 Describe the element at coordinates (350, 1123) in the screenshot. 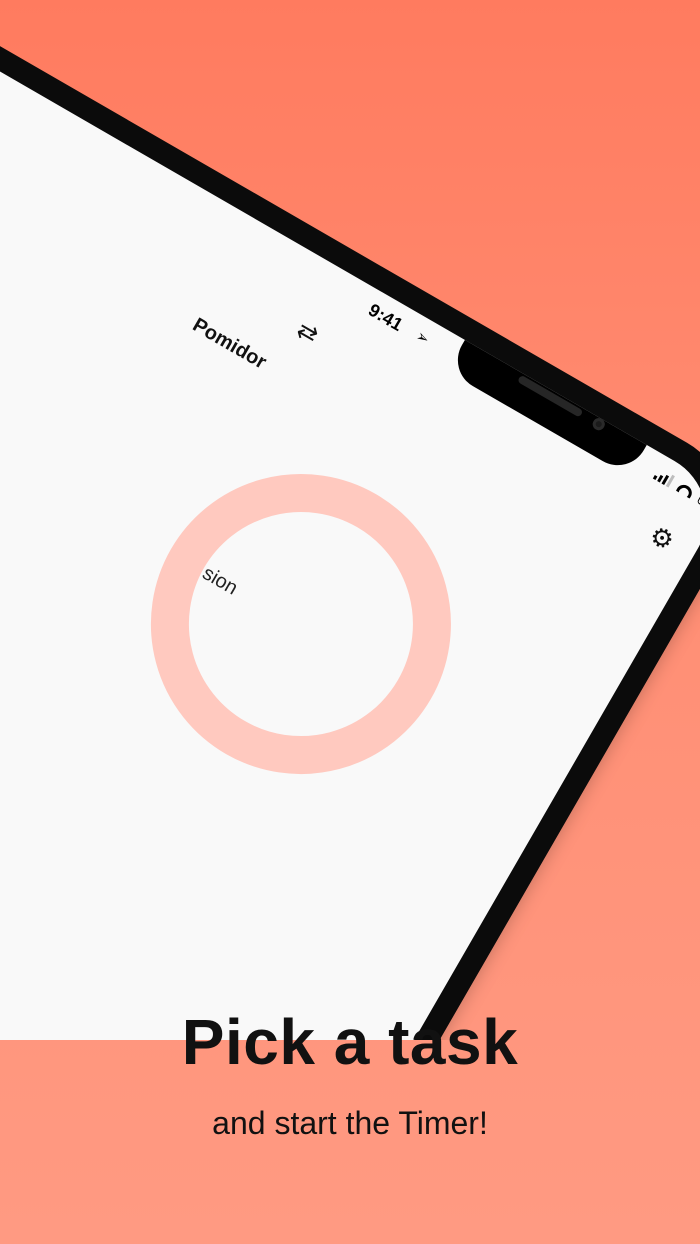

I see `subline: and start the Timer!` at that location.